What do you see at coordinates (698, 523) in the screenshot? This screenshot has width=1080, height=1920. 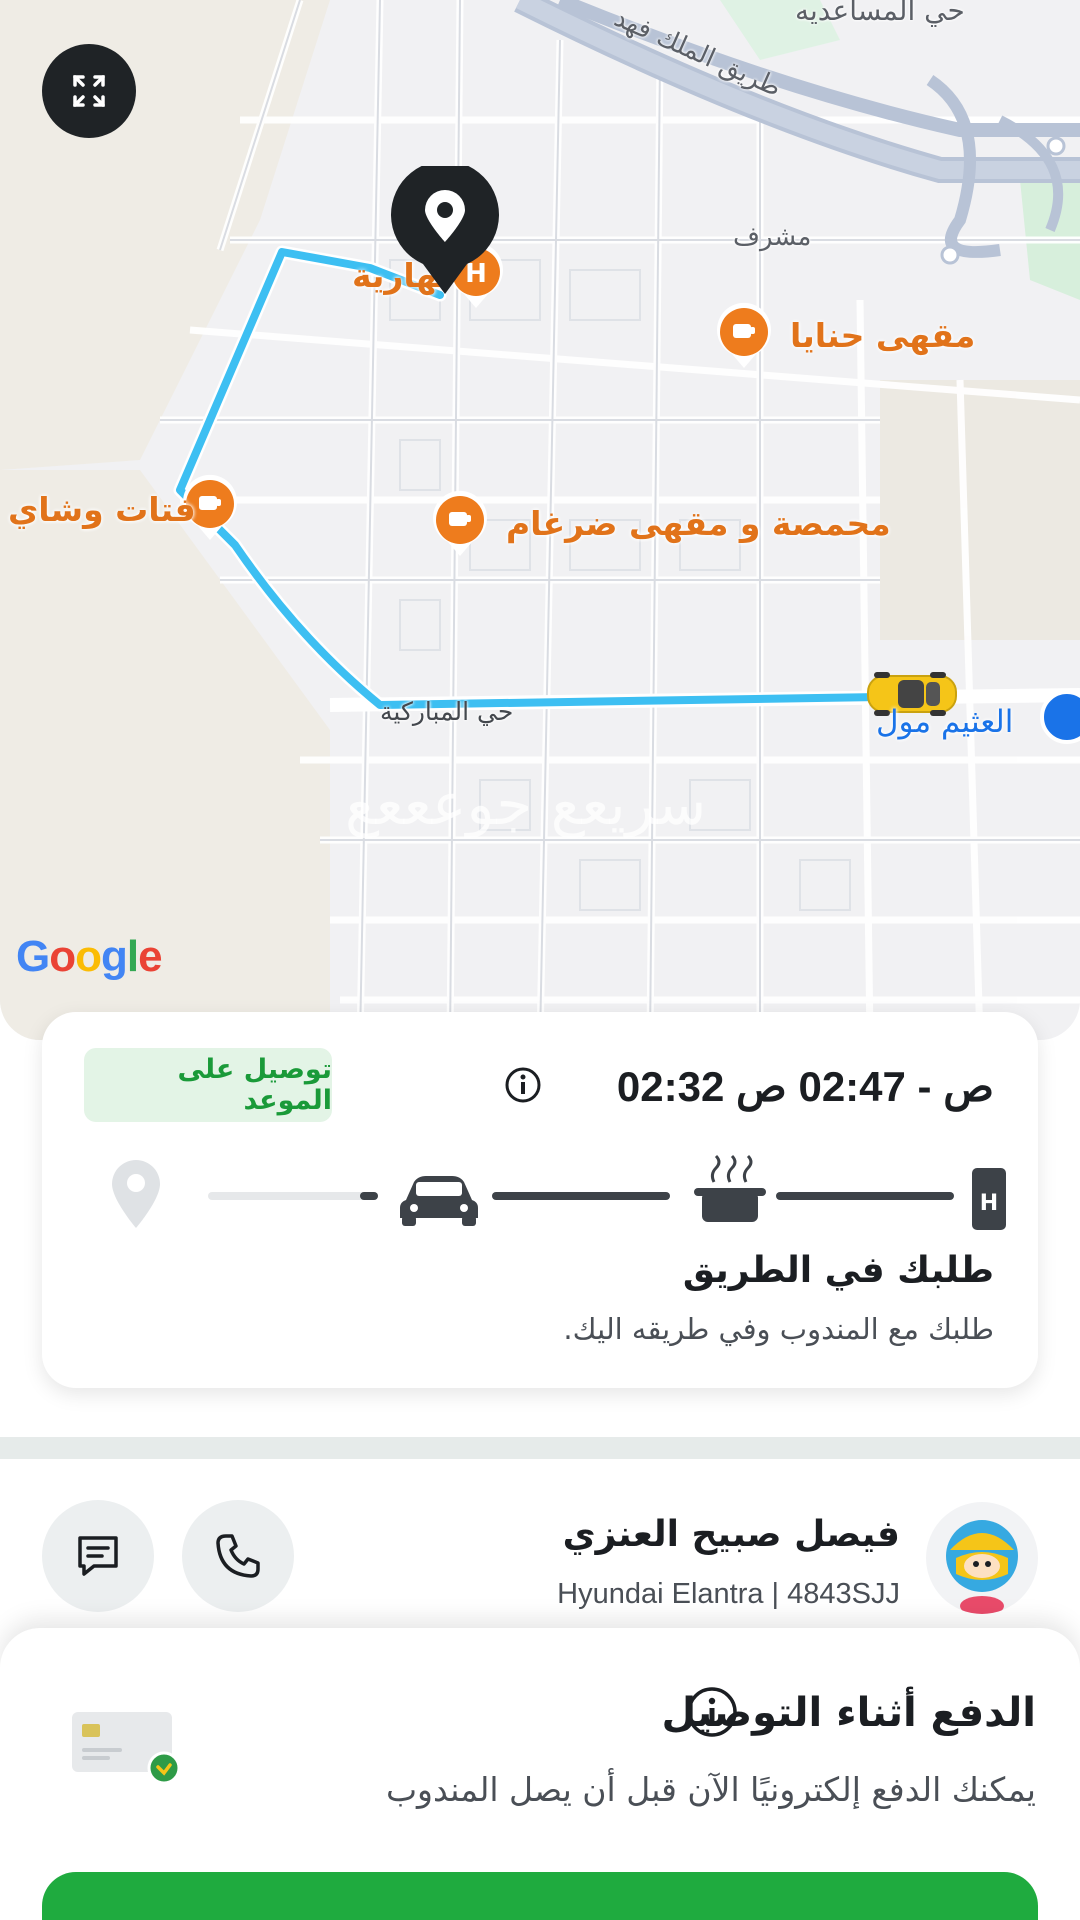 I see `poi-label: محمصة و مقهى ضرغام` at bounding box center [698, 523].